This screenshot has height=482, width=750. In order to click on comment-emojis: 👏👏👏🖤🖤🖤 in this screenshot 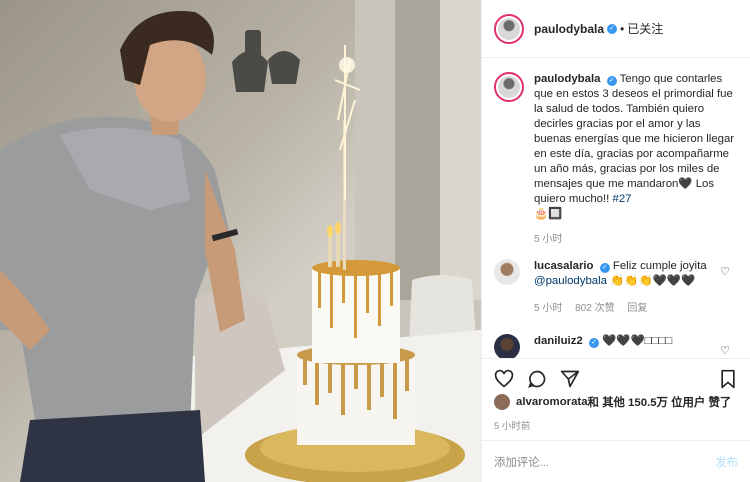, I will do `click(651, 281)`.